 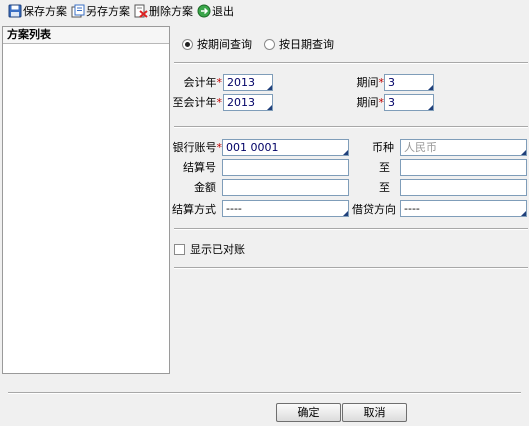 I want to click on exit-icon, so click(x=204, y=11).